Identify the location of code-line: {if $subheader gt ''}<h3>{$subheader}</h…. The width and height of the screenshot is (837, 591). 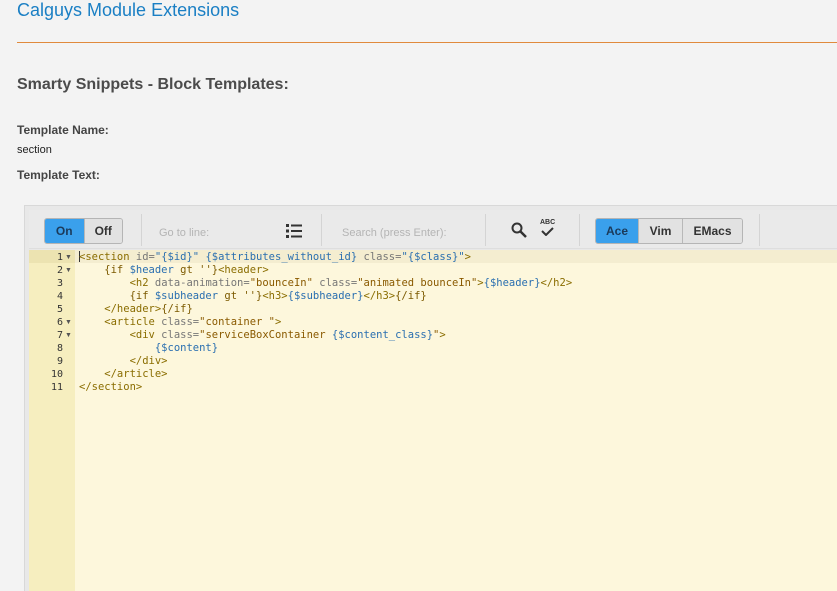
(253, 296).